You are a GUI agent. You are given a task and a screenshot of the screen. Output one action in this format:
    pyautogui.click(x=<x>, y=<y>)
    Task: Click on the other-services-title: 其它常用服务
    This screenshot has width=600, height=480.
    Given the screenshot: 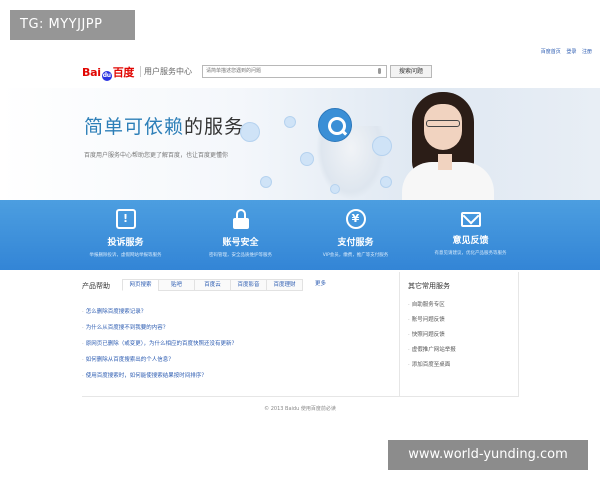 What is the action you would take?
    pyautogui.click(x=429, y=286)
    